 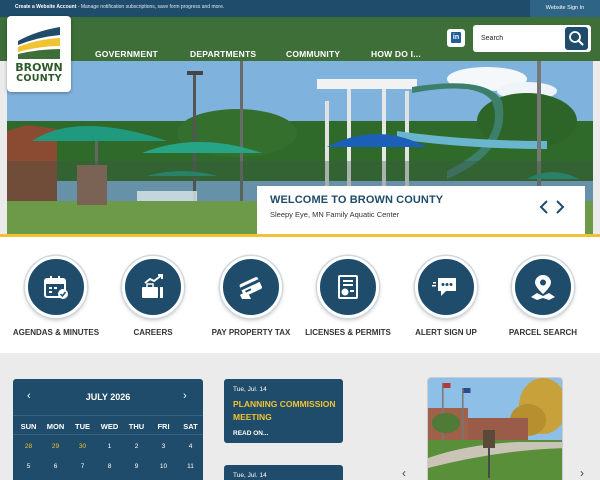 I want to click on calendar-header: ‹ JULY 2026 ›, so click(x=108, y=397).